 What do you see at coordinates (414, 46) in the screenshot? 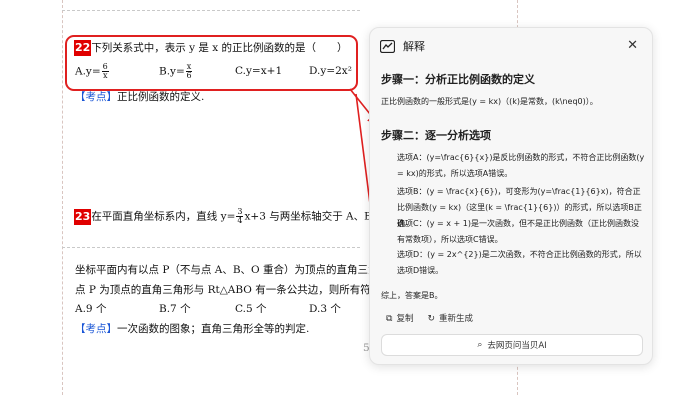
I see `panel-title: 解释` at bounding box center [414, 46].